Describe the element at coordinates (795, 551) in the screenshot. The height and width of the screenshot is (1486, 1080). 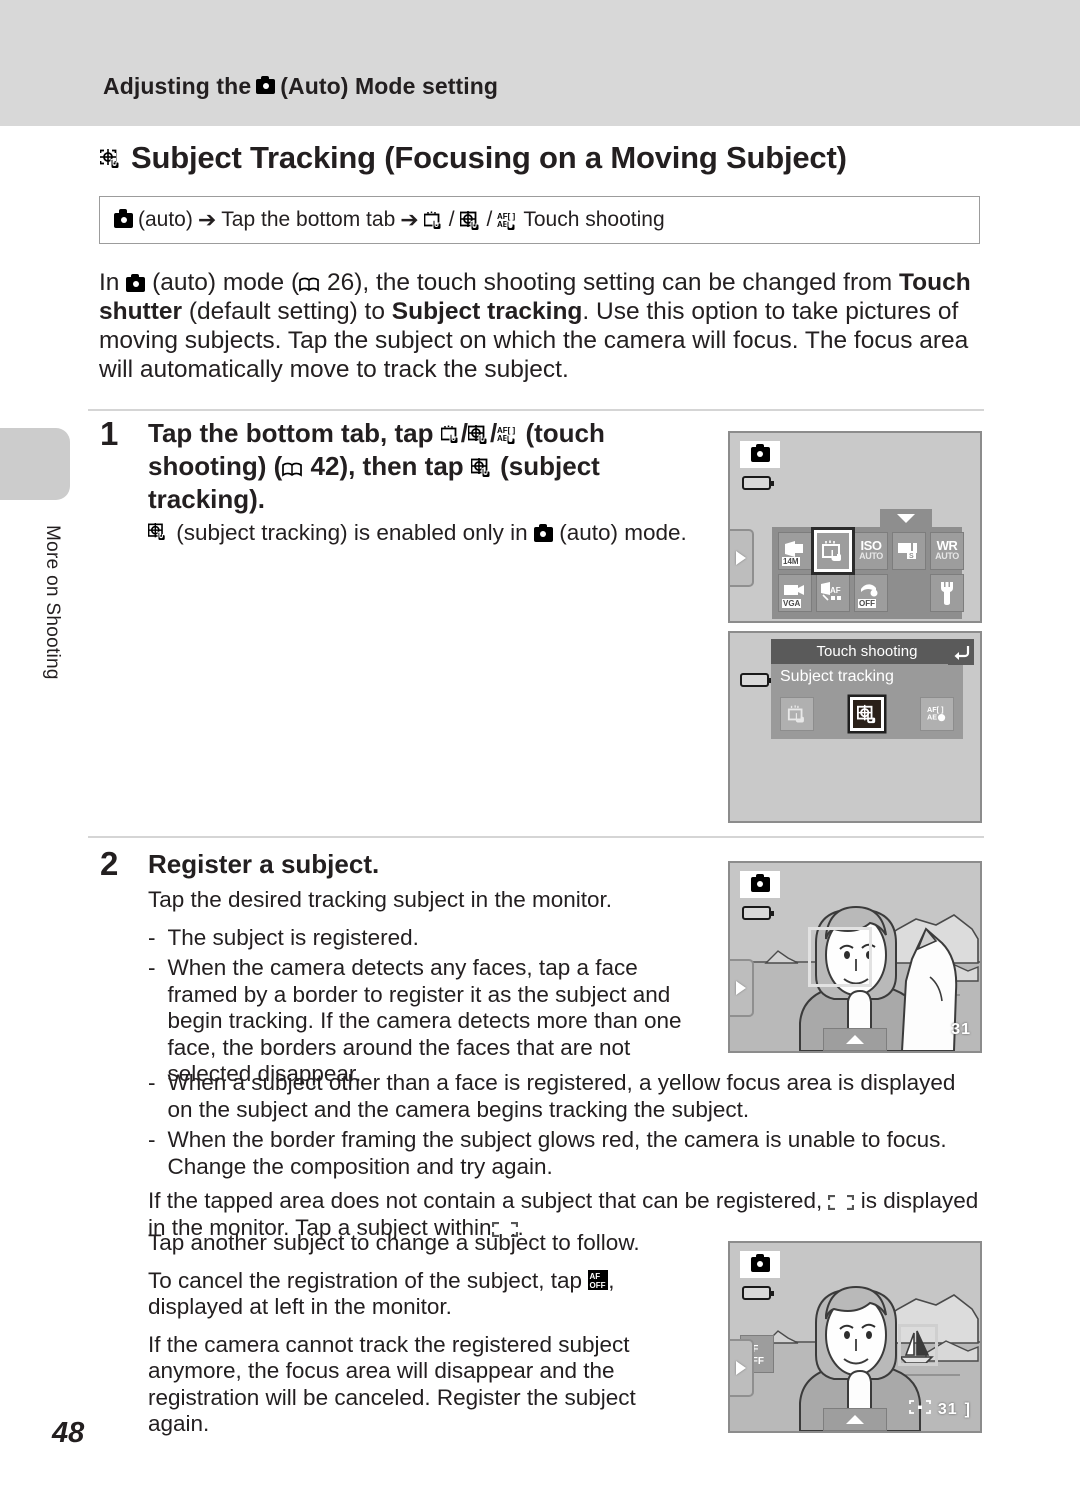
I see `menu-item-image-size: 14M` at that location.